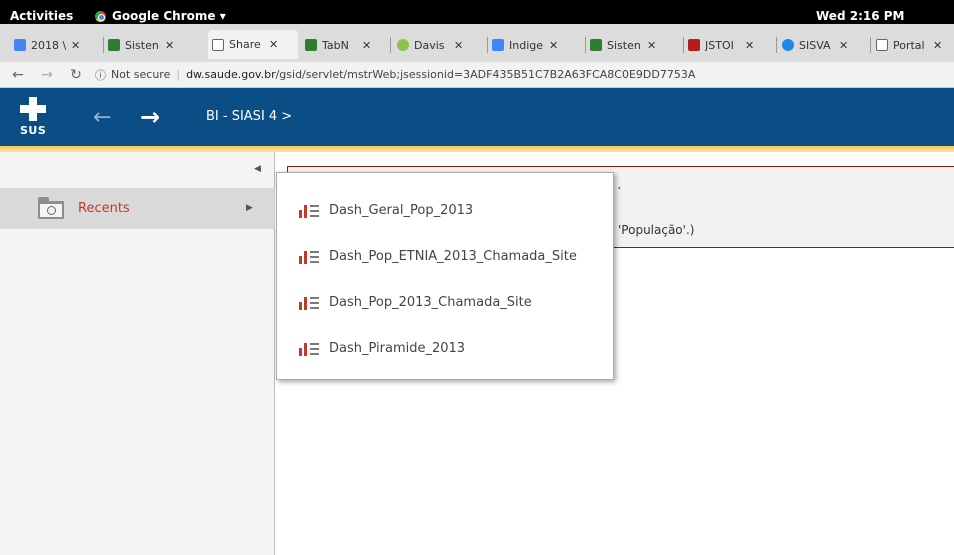  I want to click on tab-label: Indige, so click(526, 45).